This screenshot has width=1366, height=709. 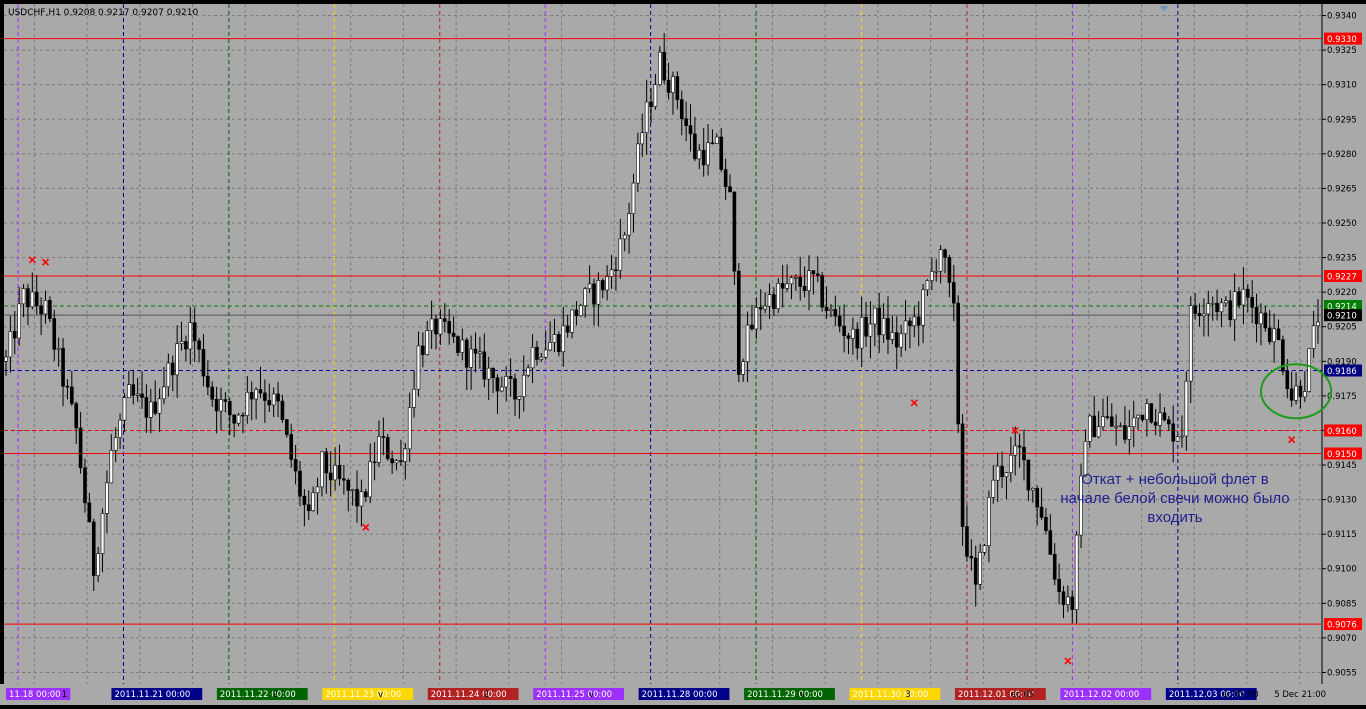 What do you see at coordinates (1342, 17) in the screenshot?
I see `price-tick-label: 0.9340` at bounding box center [1342, 17].